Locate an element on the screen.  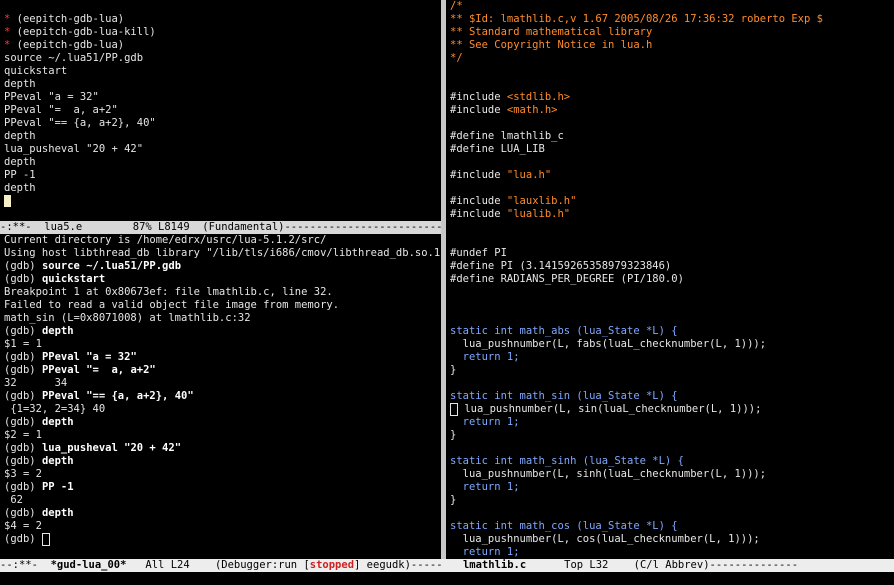
source-line: #define LUA_LIB is located at coordinates (672, 149).